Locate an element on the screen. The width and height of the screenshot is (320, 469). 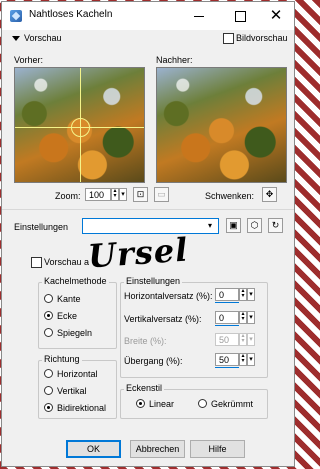
close-button: ✕ is located at coordinates (276, 16).